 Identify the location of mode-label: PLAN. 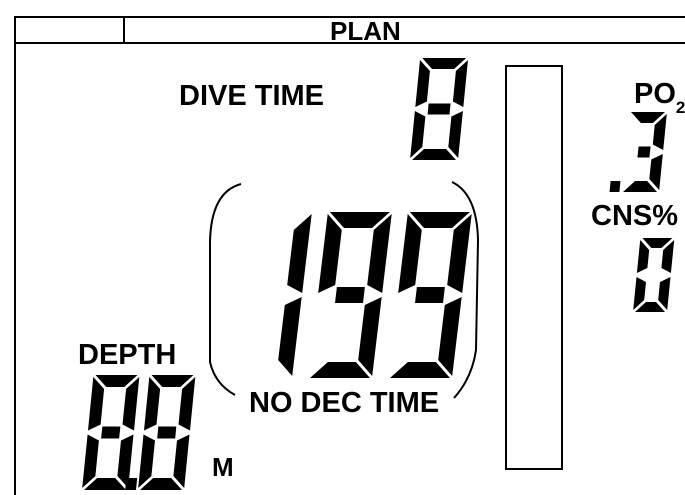
(365, 31).